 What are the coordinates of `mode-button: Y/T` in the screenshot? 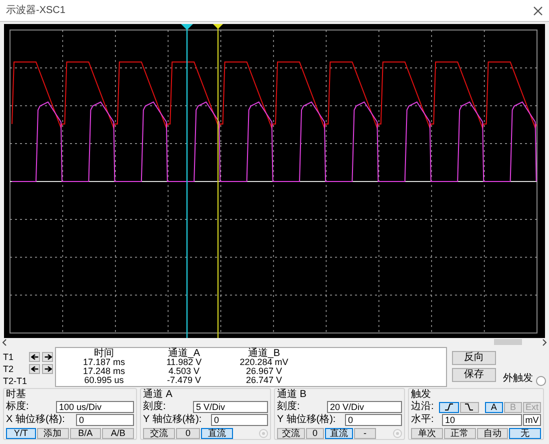 It's located at (21, 433).